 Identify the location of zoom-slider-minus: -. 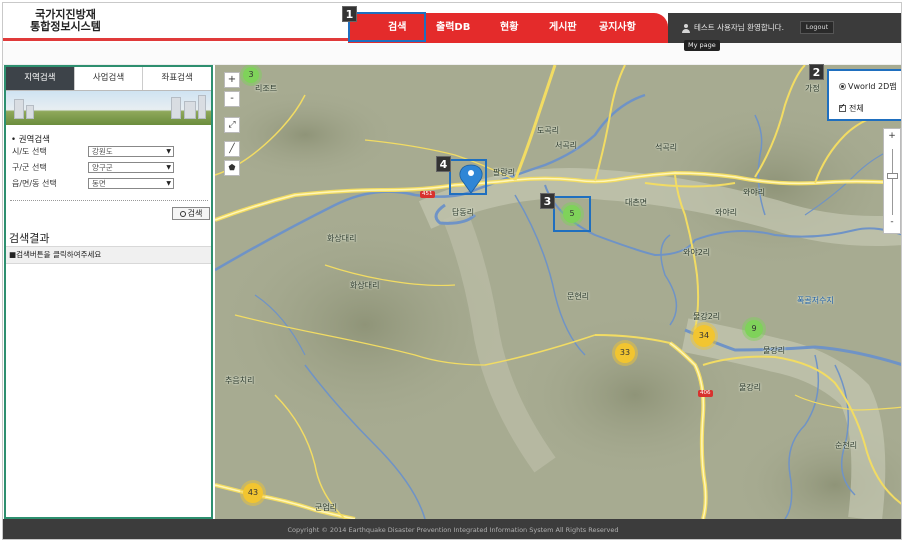
(892, 222).